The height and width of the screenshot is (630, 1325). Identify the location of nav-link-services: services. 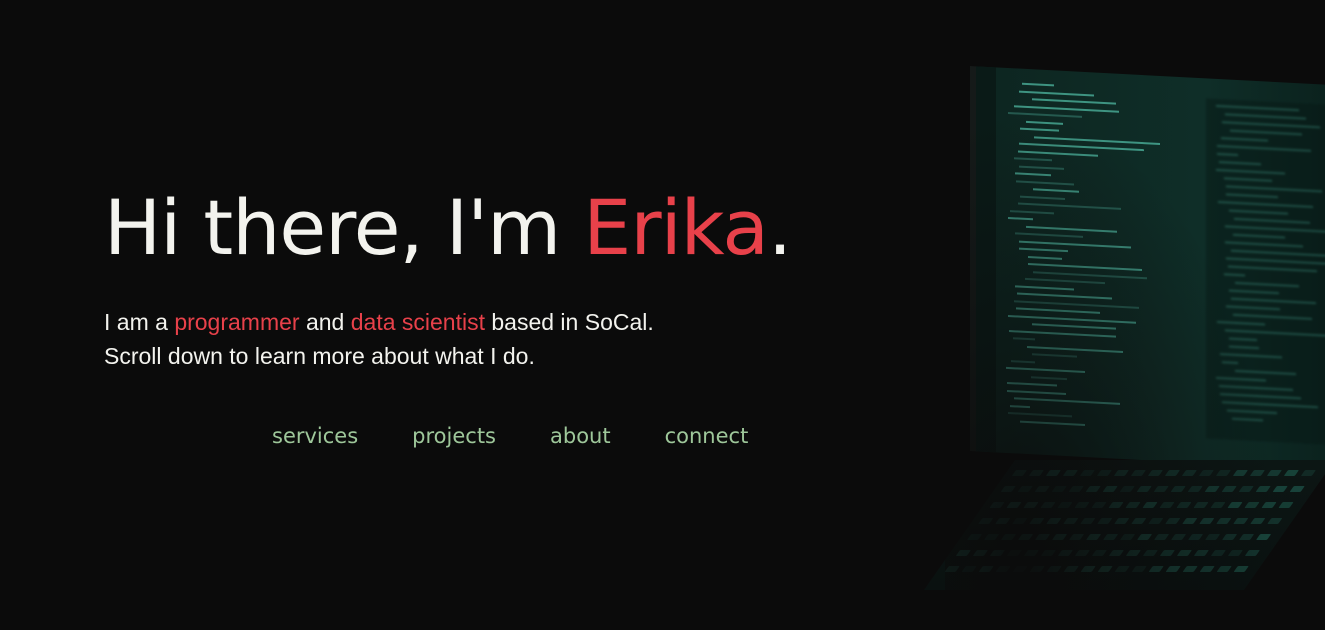
(315, 436).